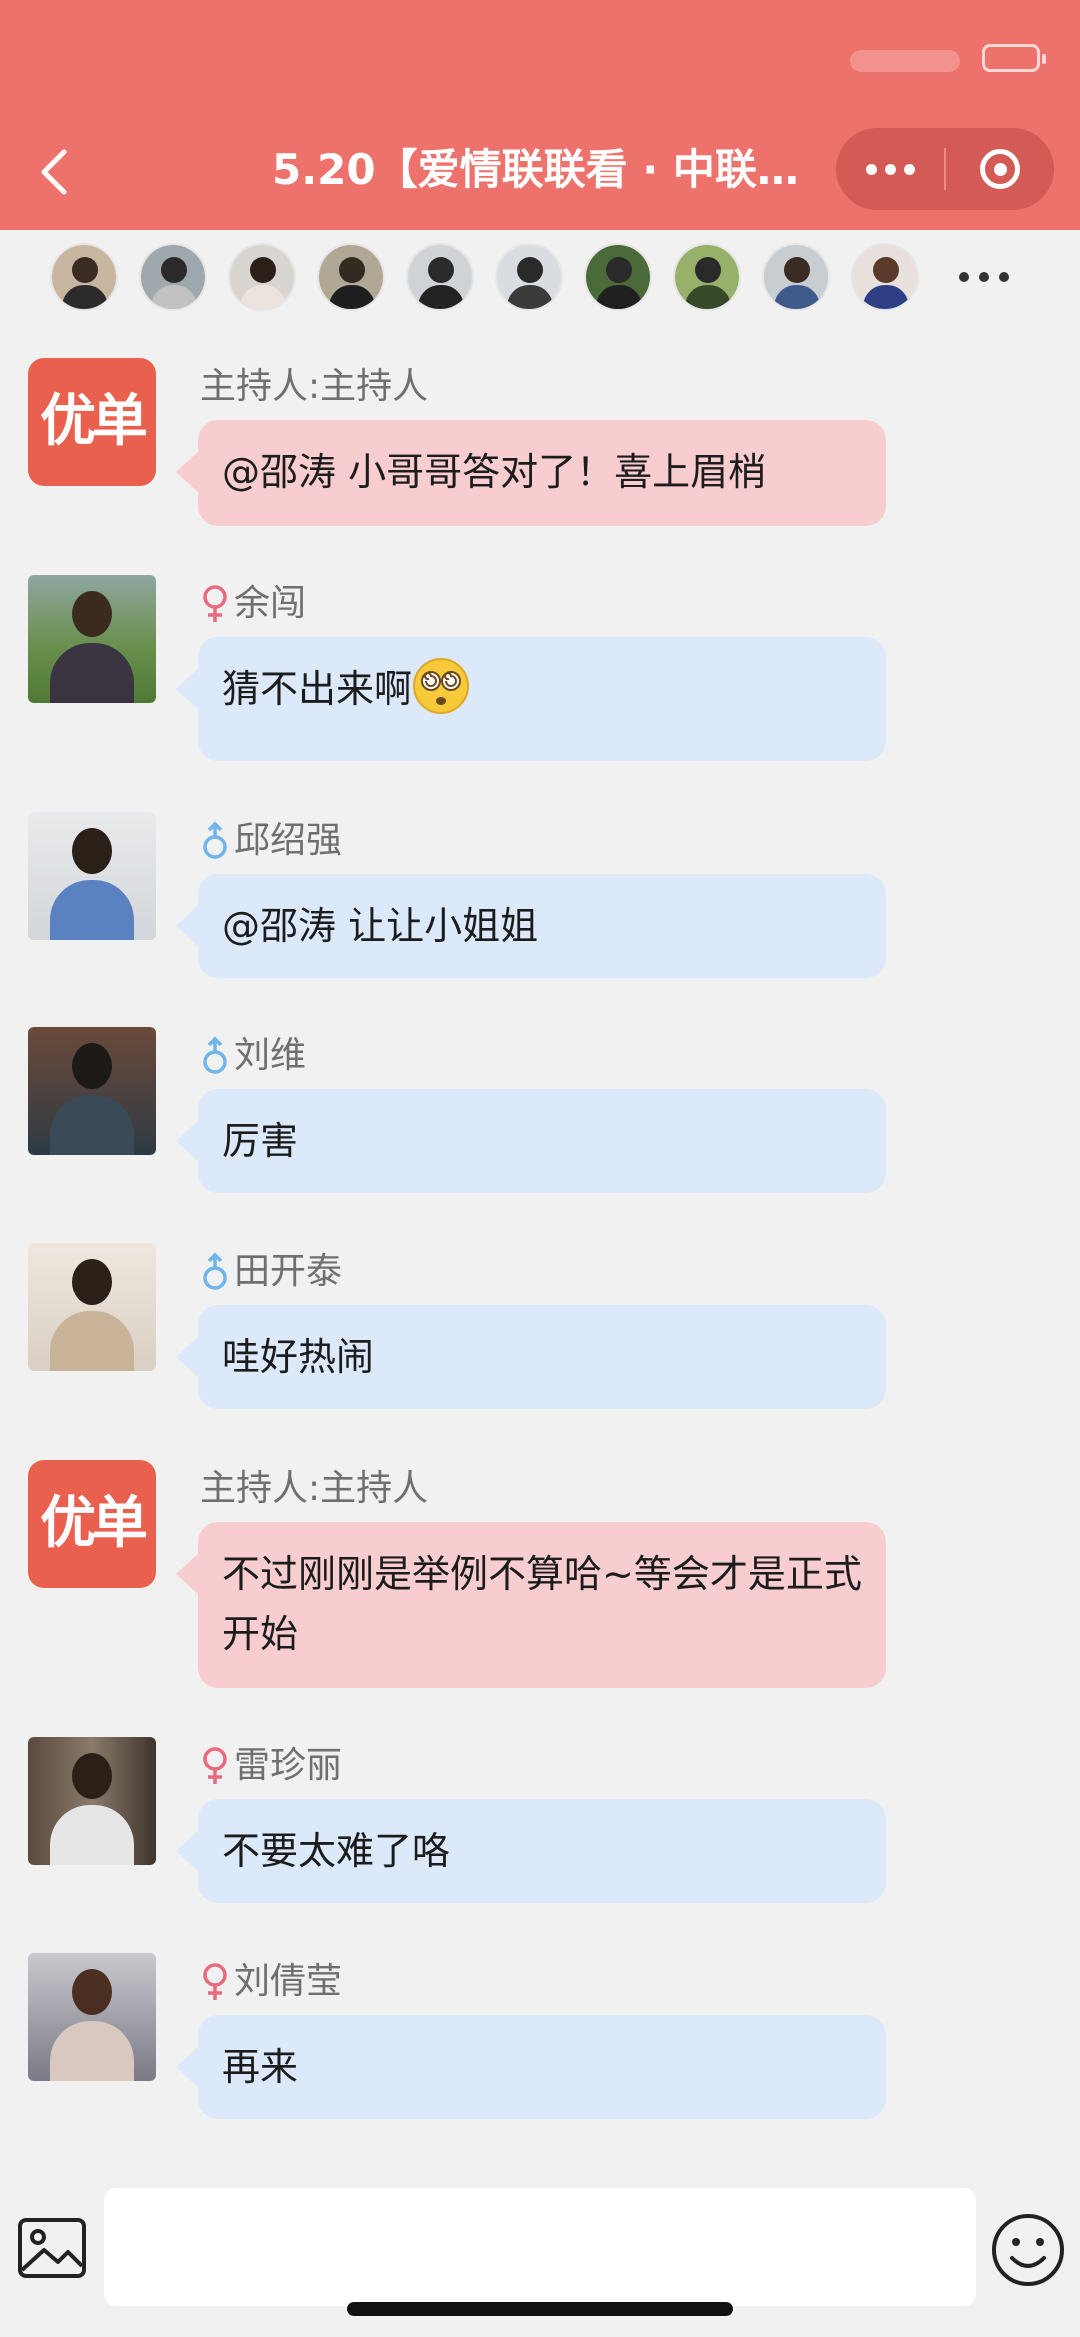 The image size is (1080, 2337). I want to click on message-text: @邵涛 让让小姐姐, so click(380, 926).